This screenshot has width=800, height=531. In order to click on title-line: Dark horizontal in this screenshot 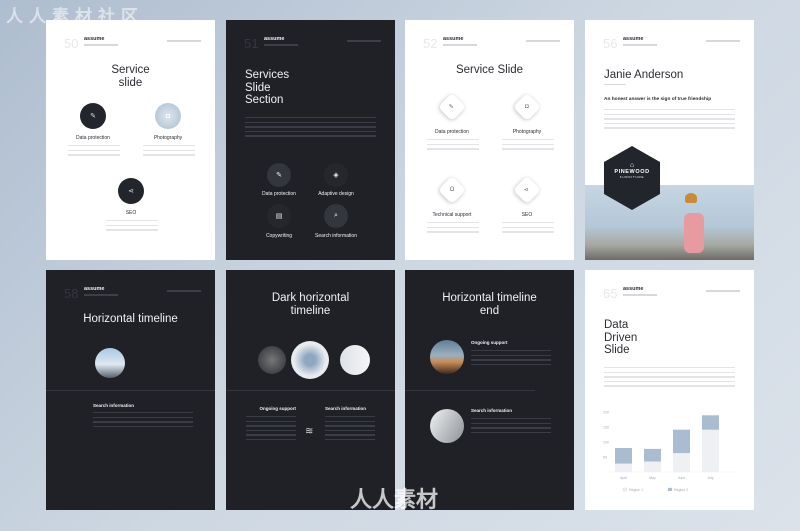, I will do `click(310, 298)`.